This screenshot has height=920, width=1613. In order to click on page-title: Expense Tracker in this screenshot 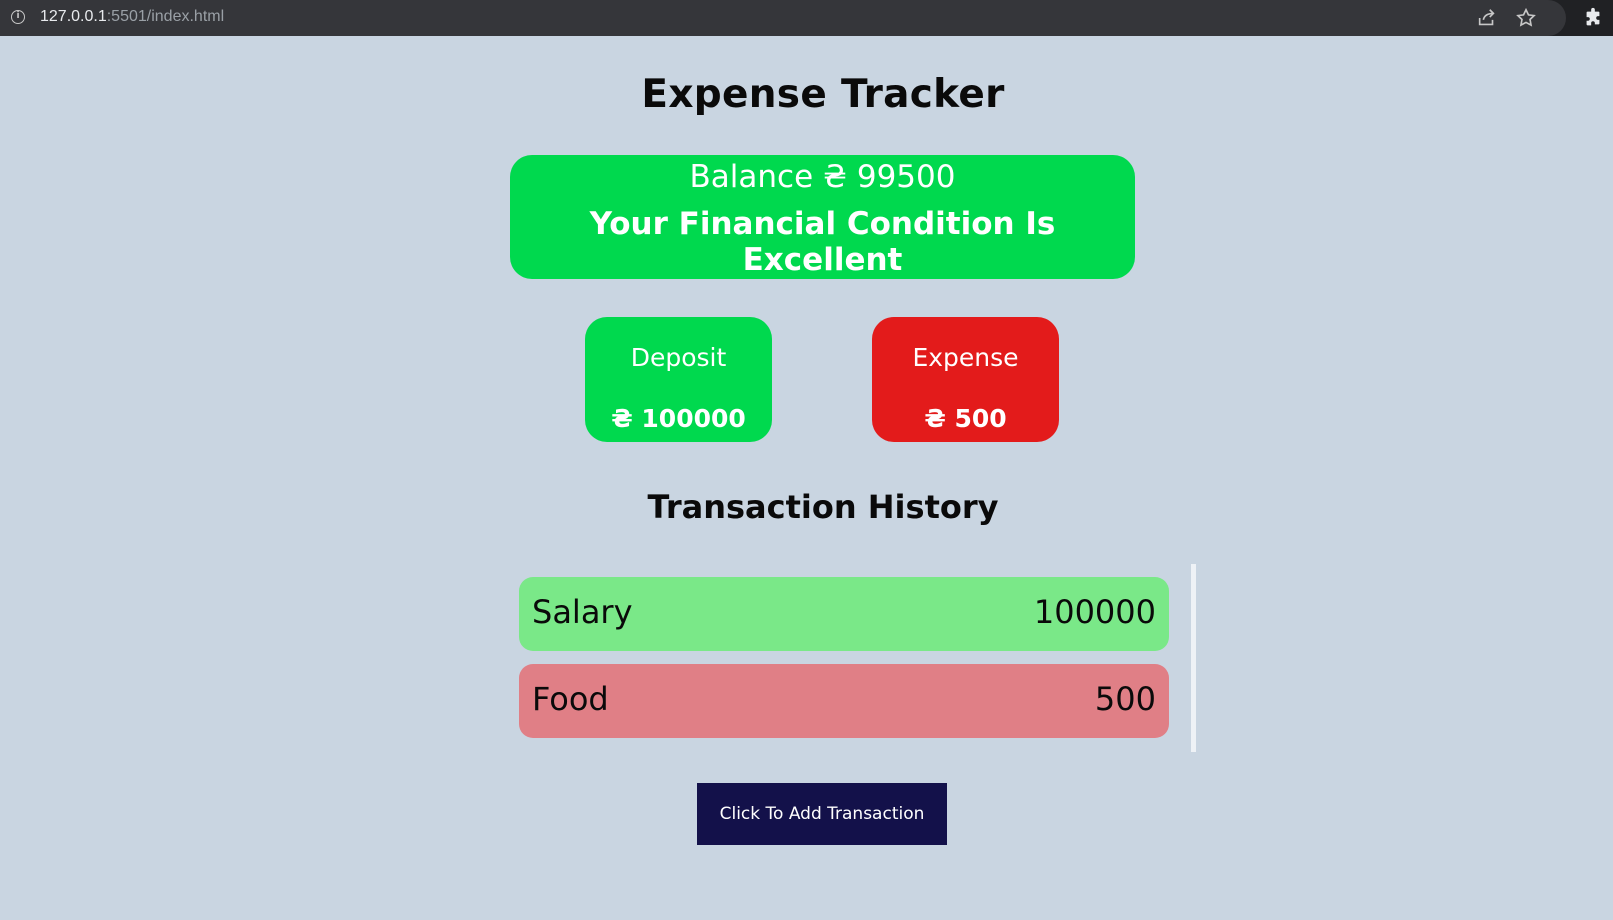, I will do `click(823, 94)`.